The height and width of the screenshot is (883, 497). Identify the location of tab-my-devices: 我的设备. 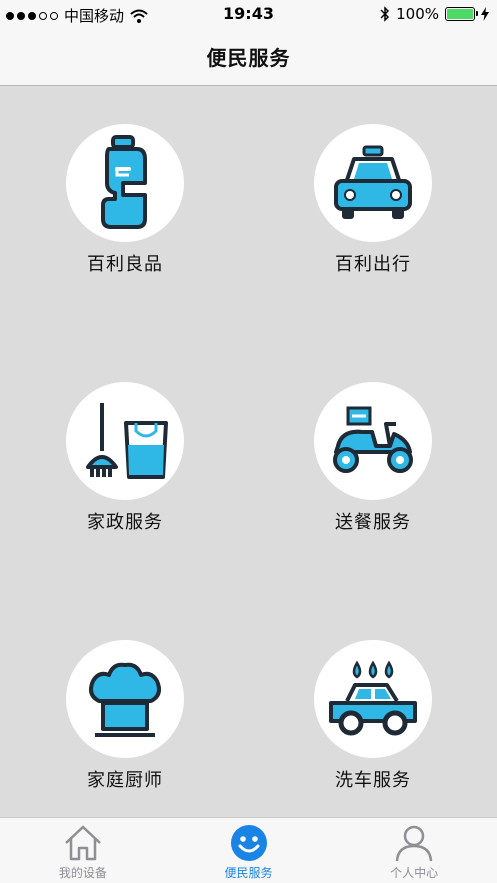
(83, 850).